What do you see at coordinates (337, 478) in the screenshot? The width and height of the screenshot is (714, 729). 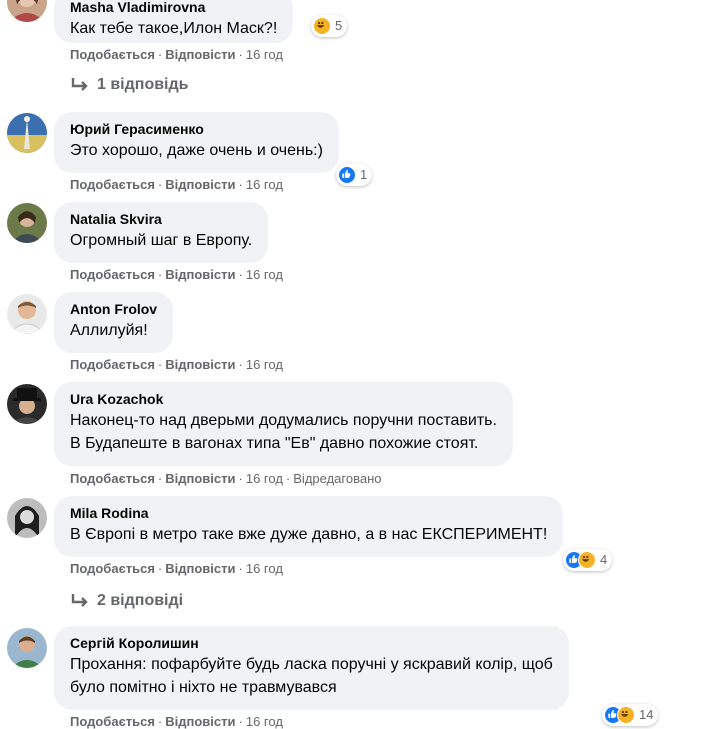 I see `edited-label: Відредаговано` at bounding box center [337, 478].